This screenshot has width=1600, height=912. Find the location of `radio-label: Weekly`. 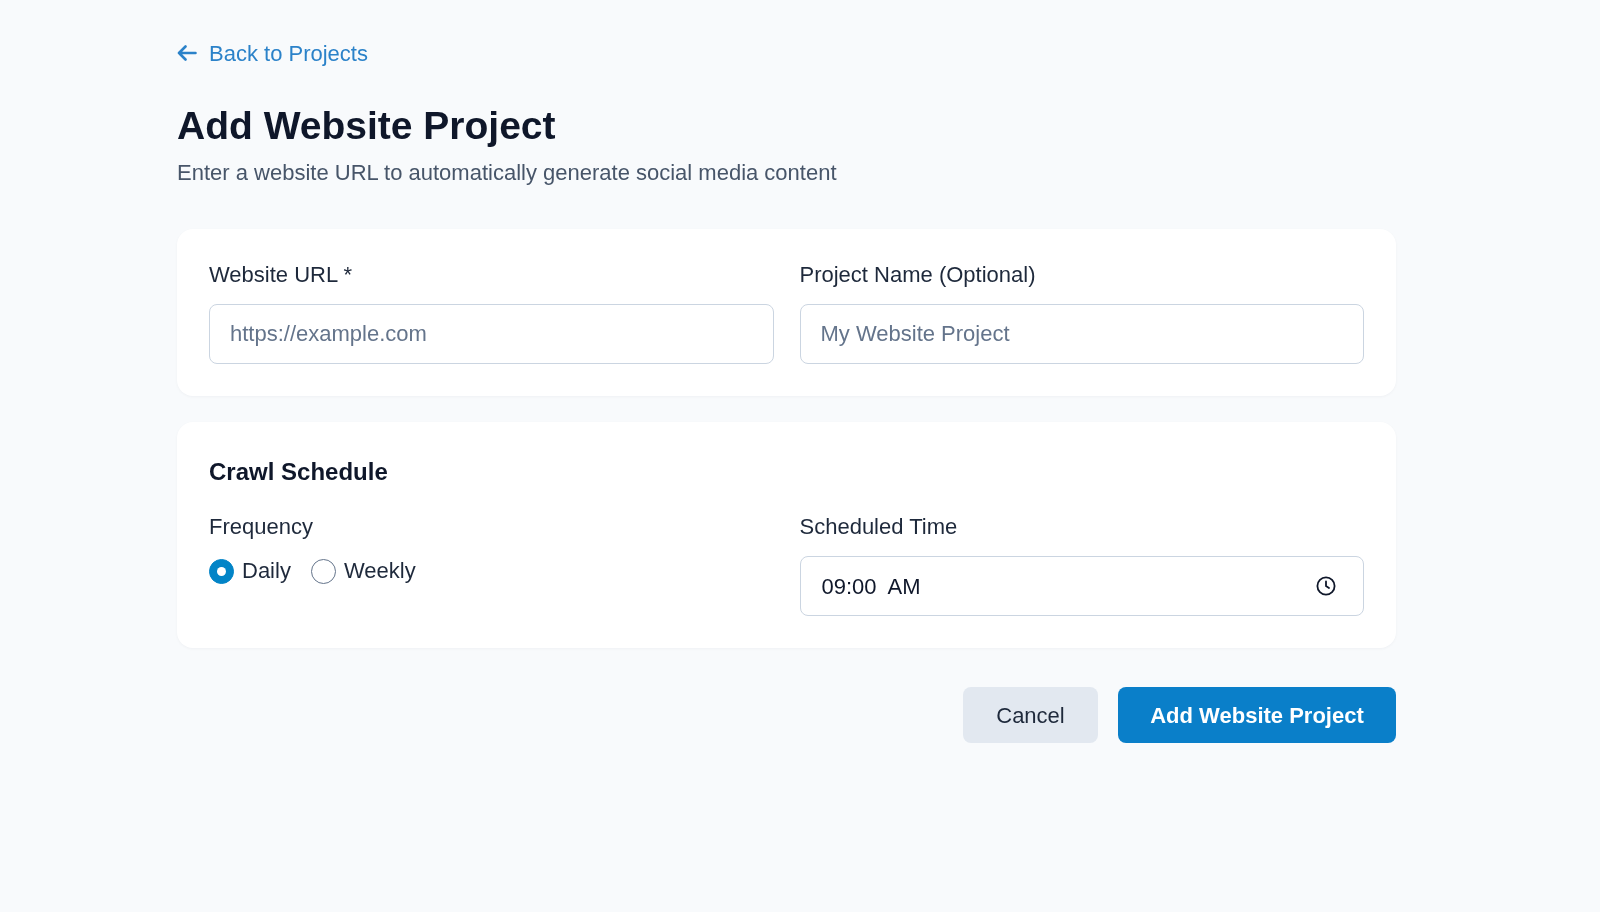

radio-label: Weekly is located at coordinates (379, 571).